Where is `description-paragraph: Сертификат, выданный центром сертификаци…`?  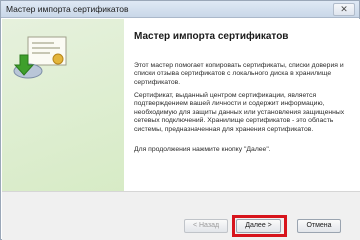 description-paragraph: Сертификат, выданный центром сертификаци… is located at coordinates (239, 112).